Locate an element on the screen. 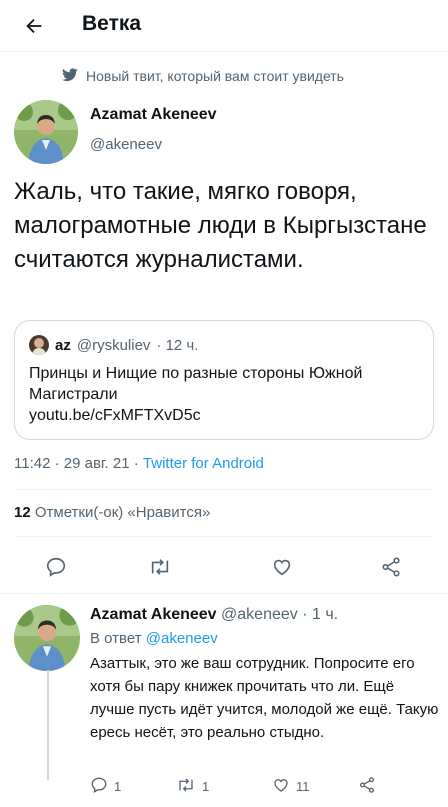  quoted-time: · 12 ч. is located at coordinates (177, 345).